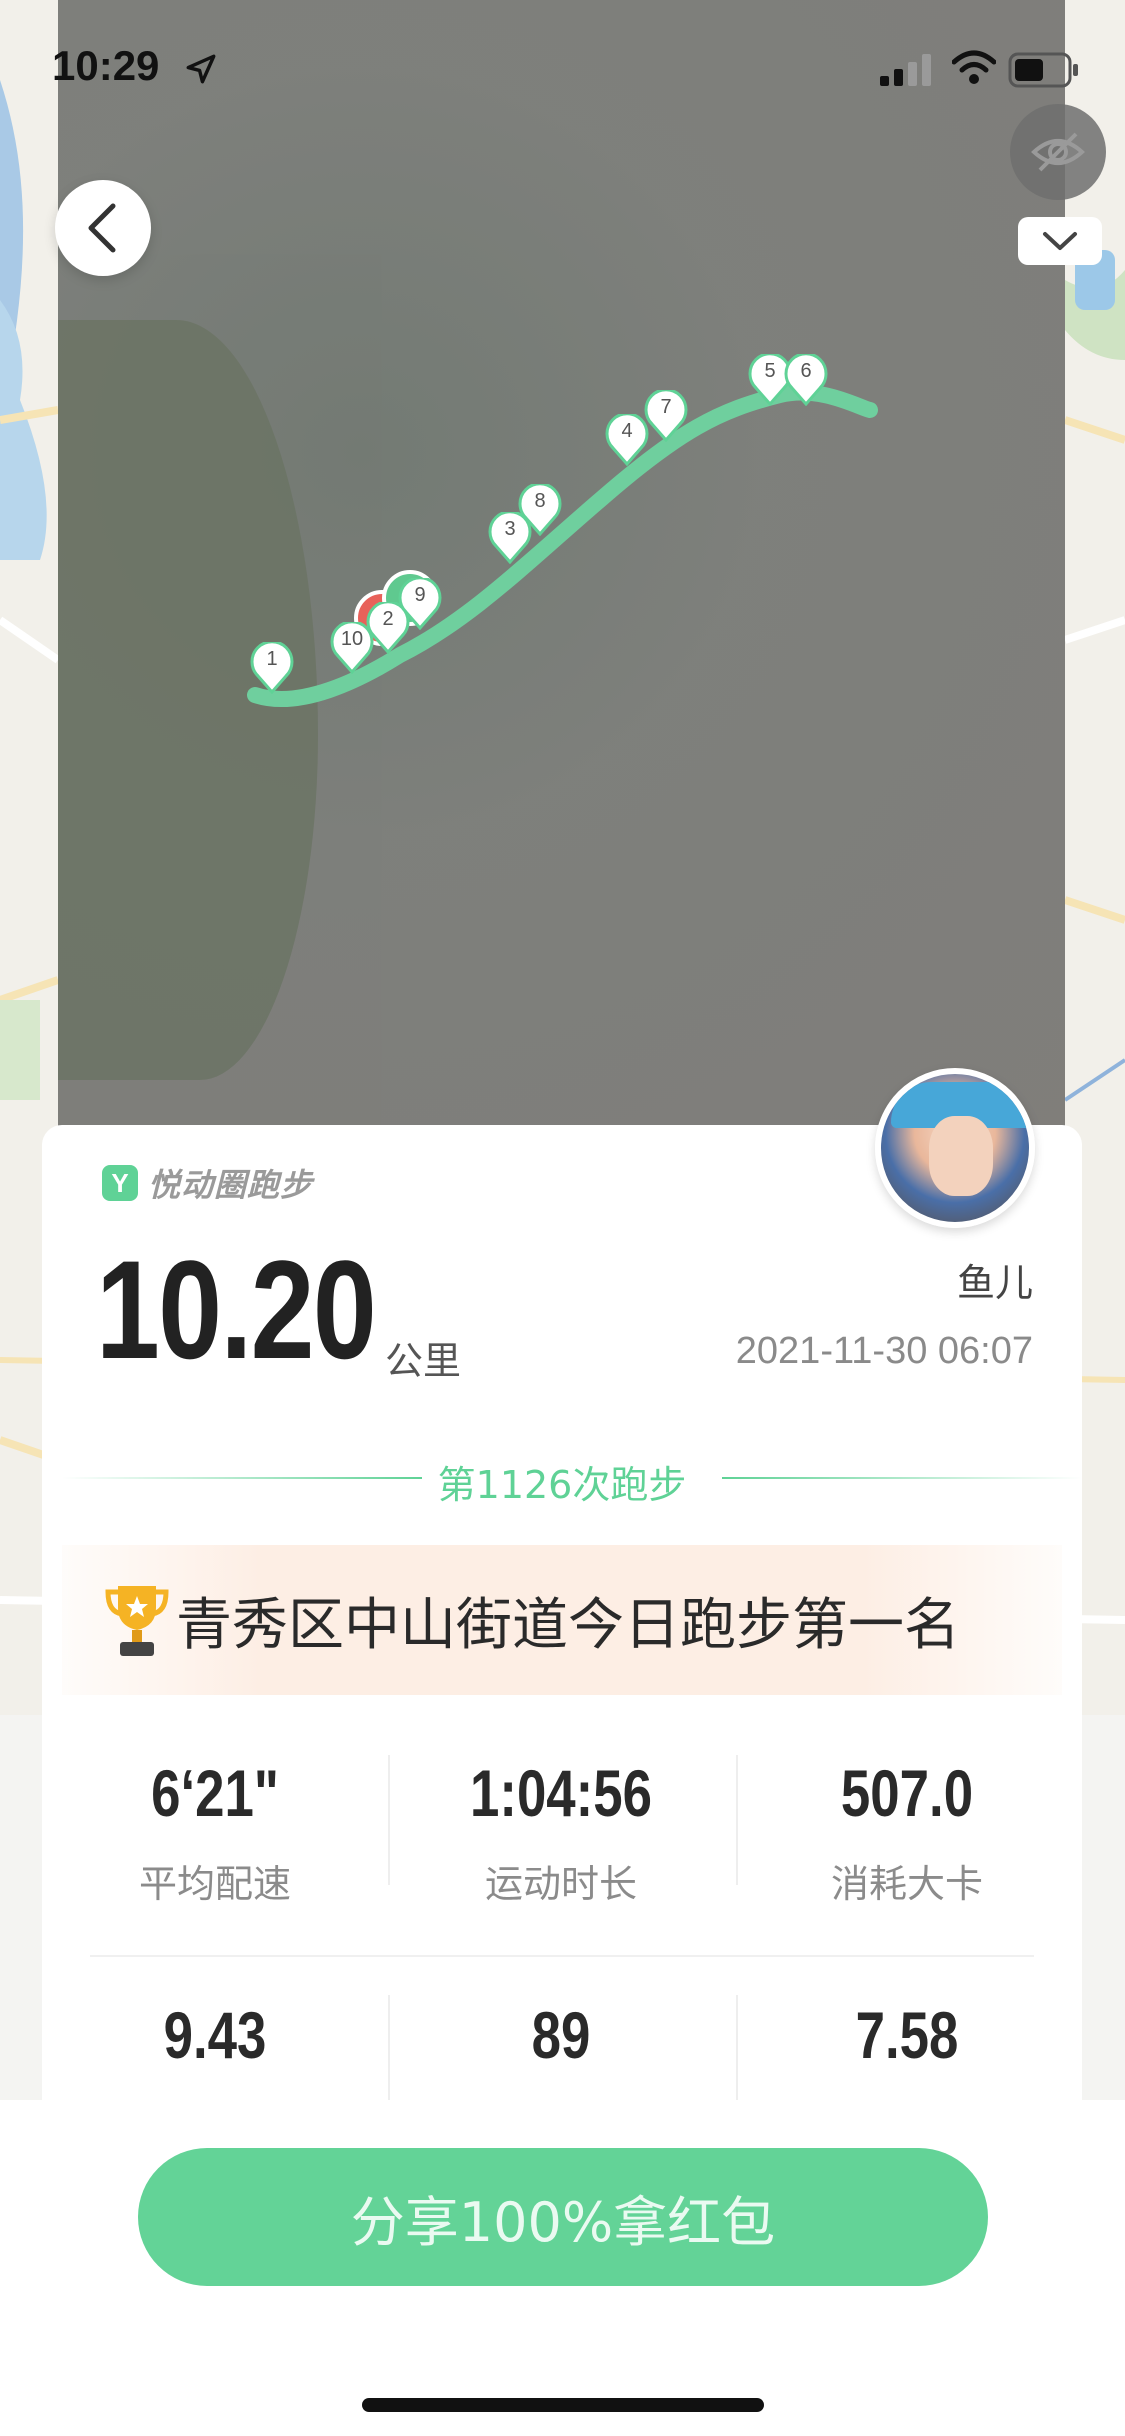  What do you see at coordinates (352, 639) in the screenshot?
I see `km-marker-label: 10` at bounding box center [352, 639].